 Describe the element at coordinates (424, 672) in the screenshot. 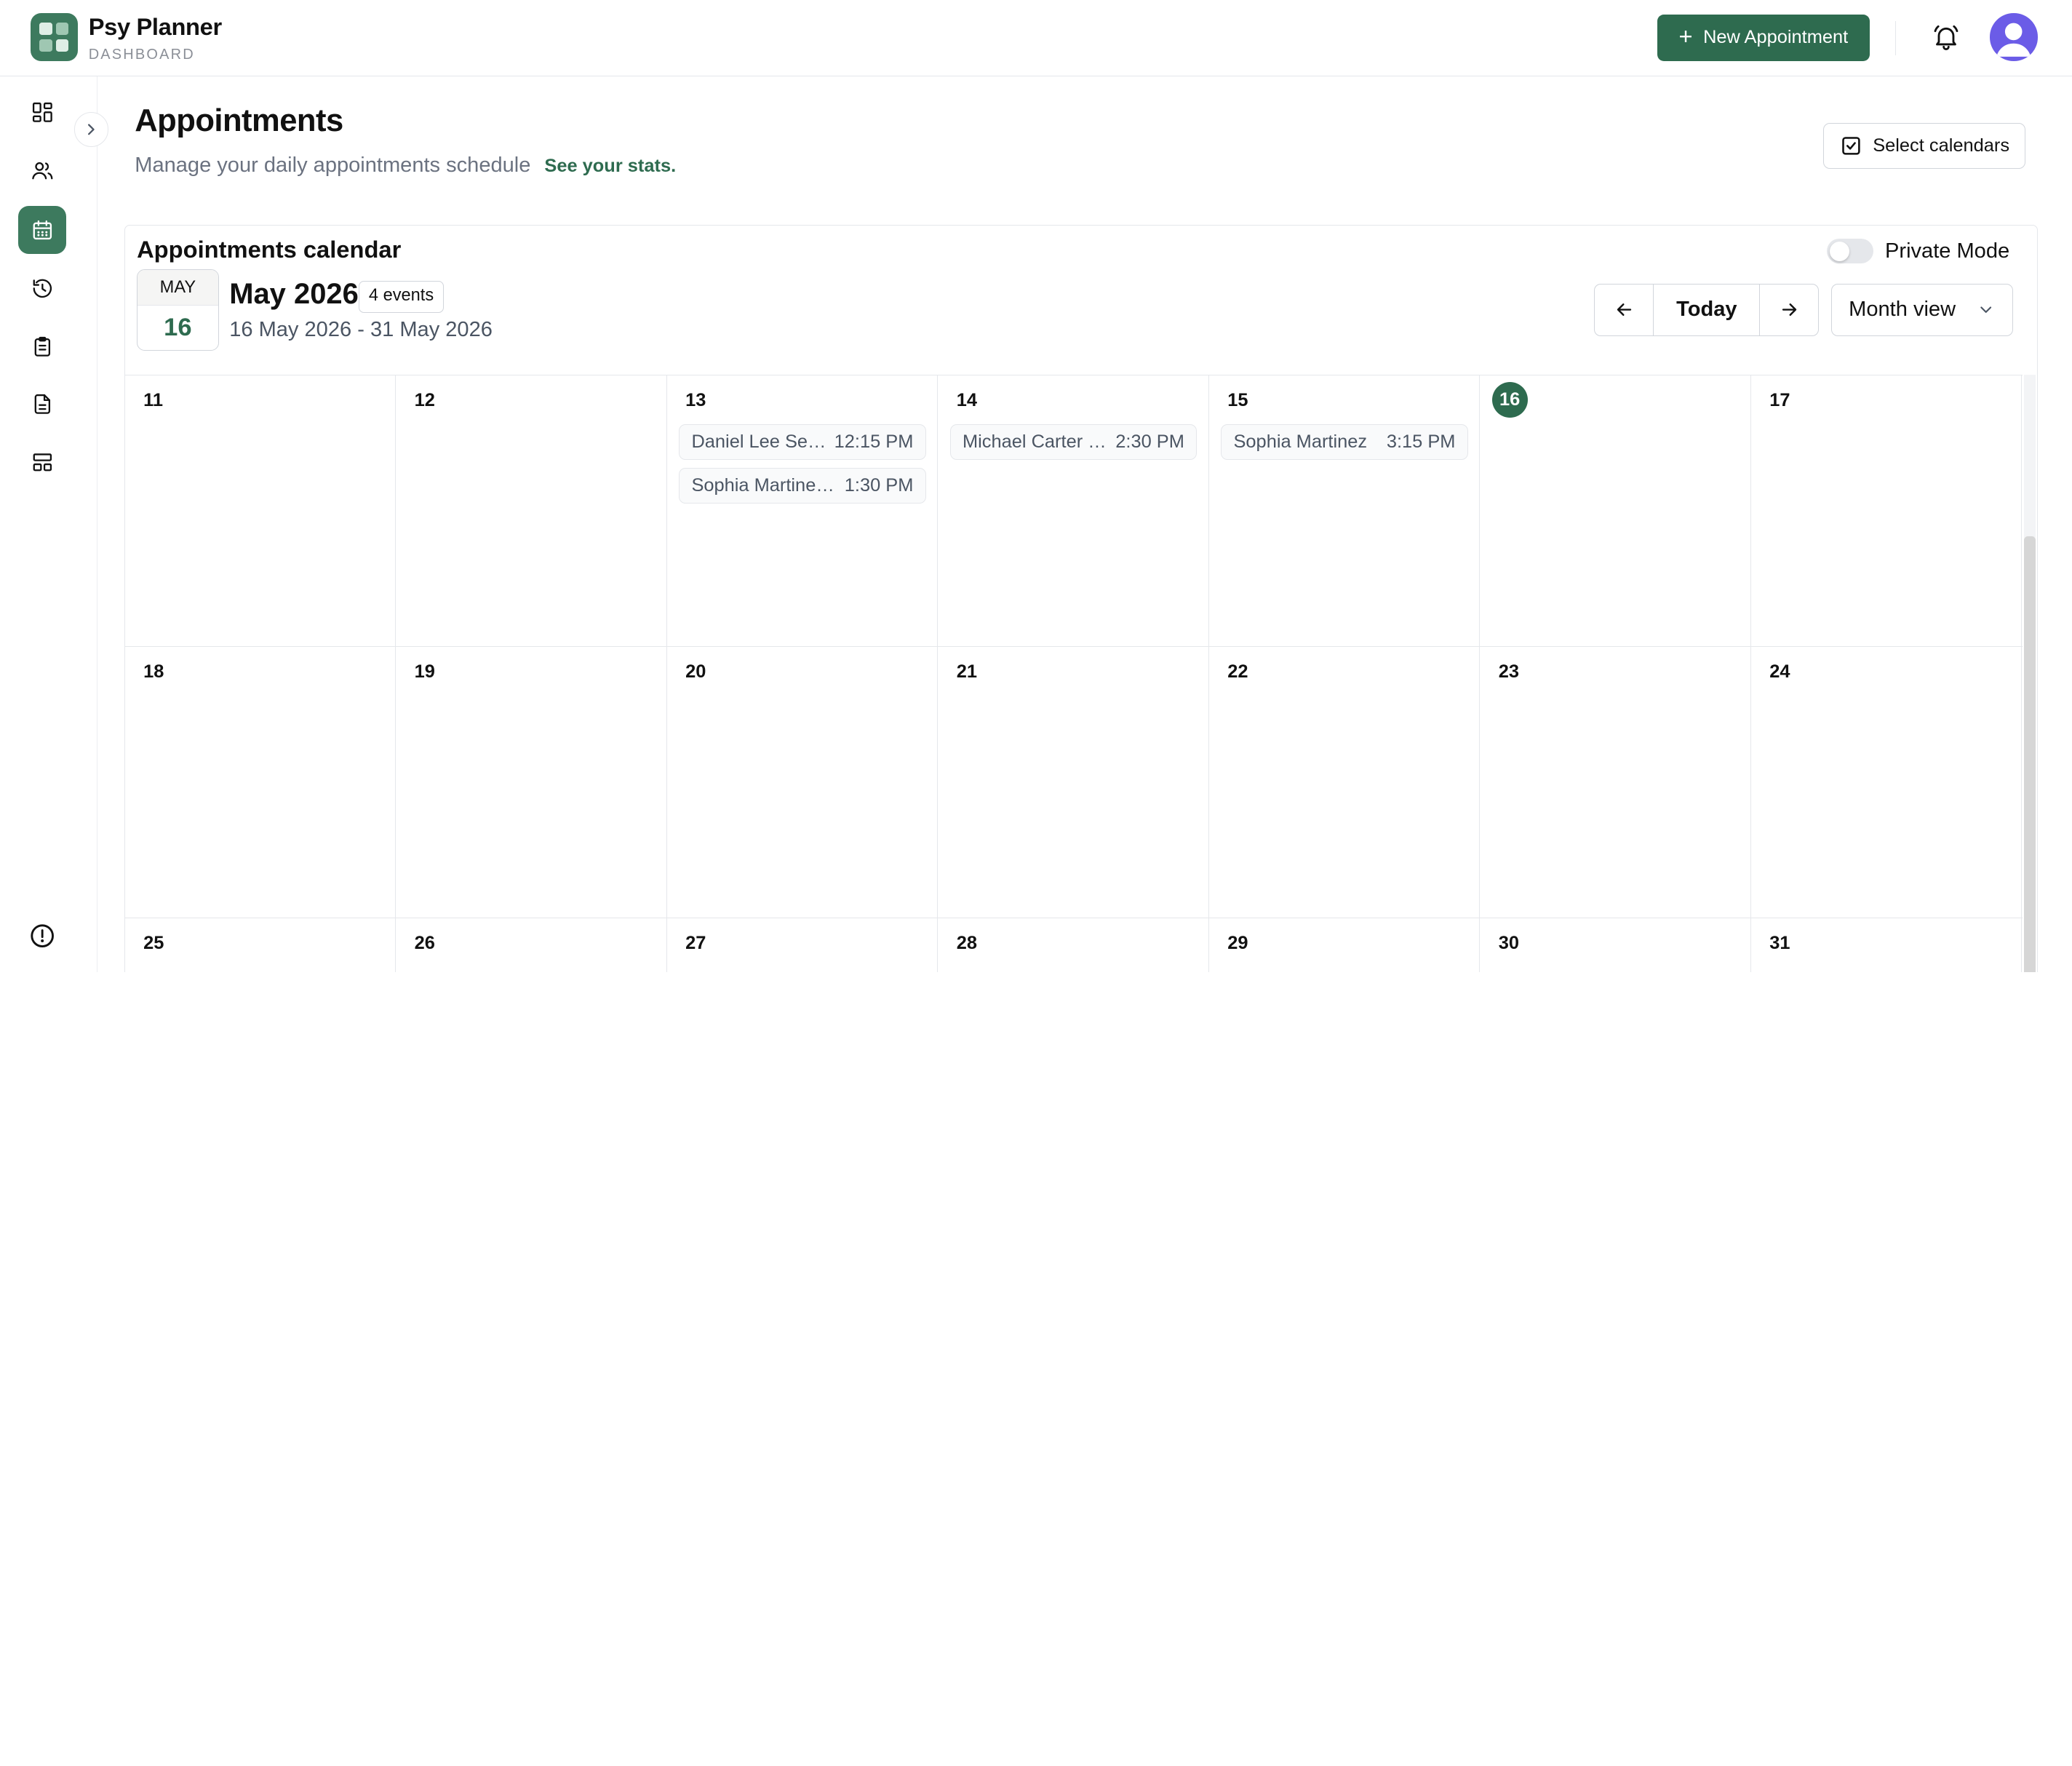

I see `day-number: 19` at that location.